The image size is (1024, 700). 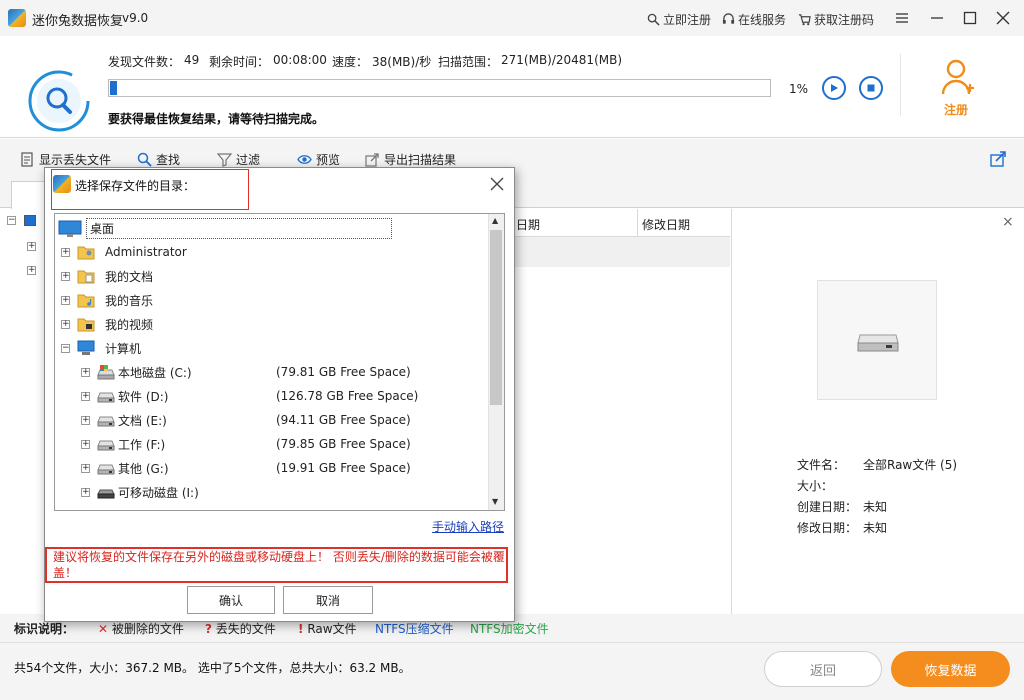 I want to click on cancel-button: 取消, so click(x=328, y=600).